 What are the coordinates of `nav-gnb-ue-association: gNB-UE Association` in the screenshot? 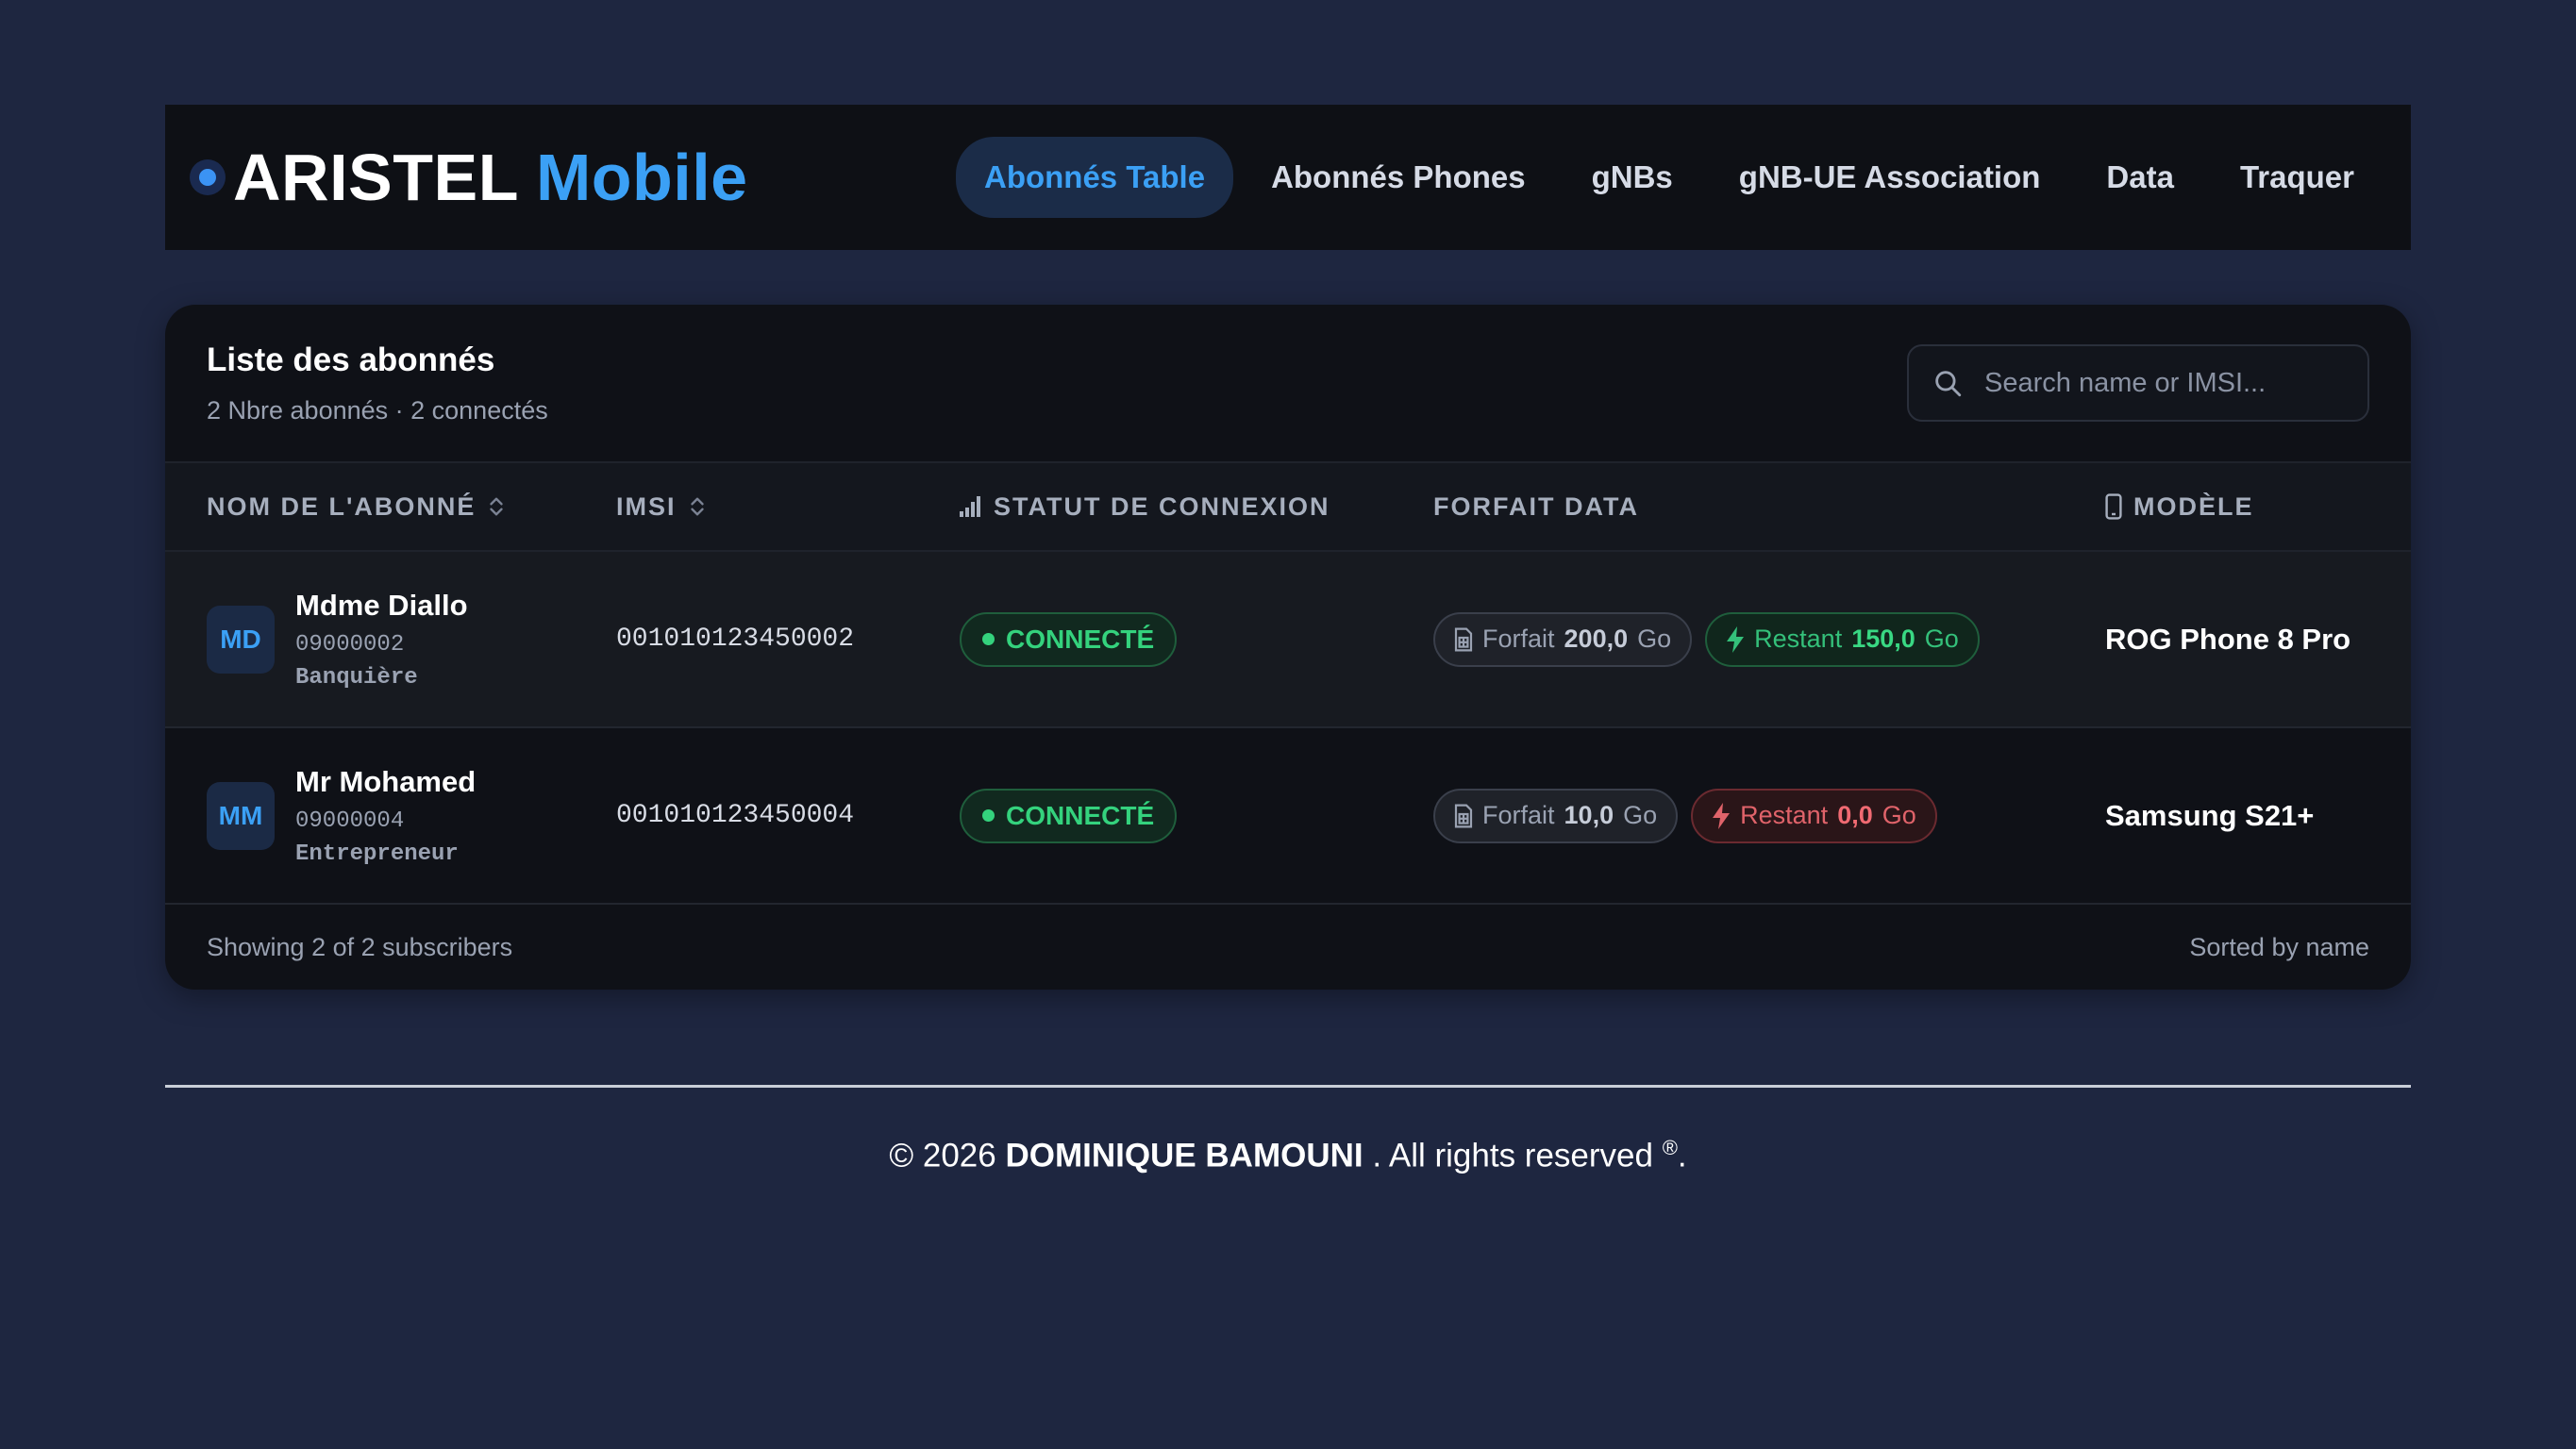 It's located at (1890, 178).